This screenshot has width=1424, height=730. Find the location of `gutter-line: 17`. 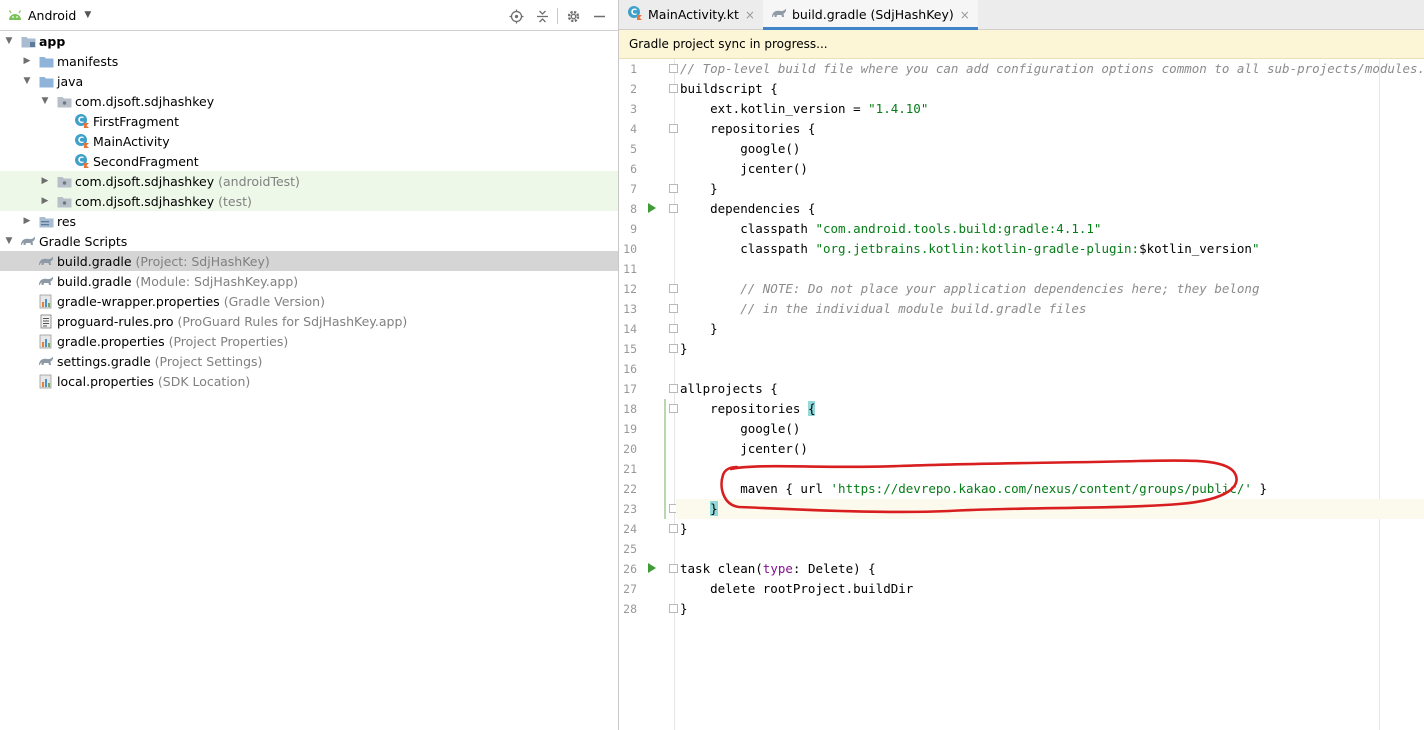

gutter-line: 17 is located at coordinates (648, 389).